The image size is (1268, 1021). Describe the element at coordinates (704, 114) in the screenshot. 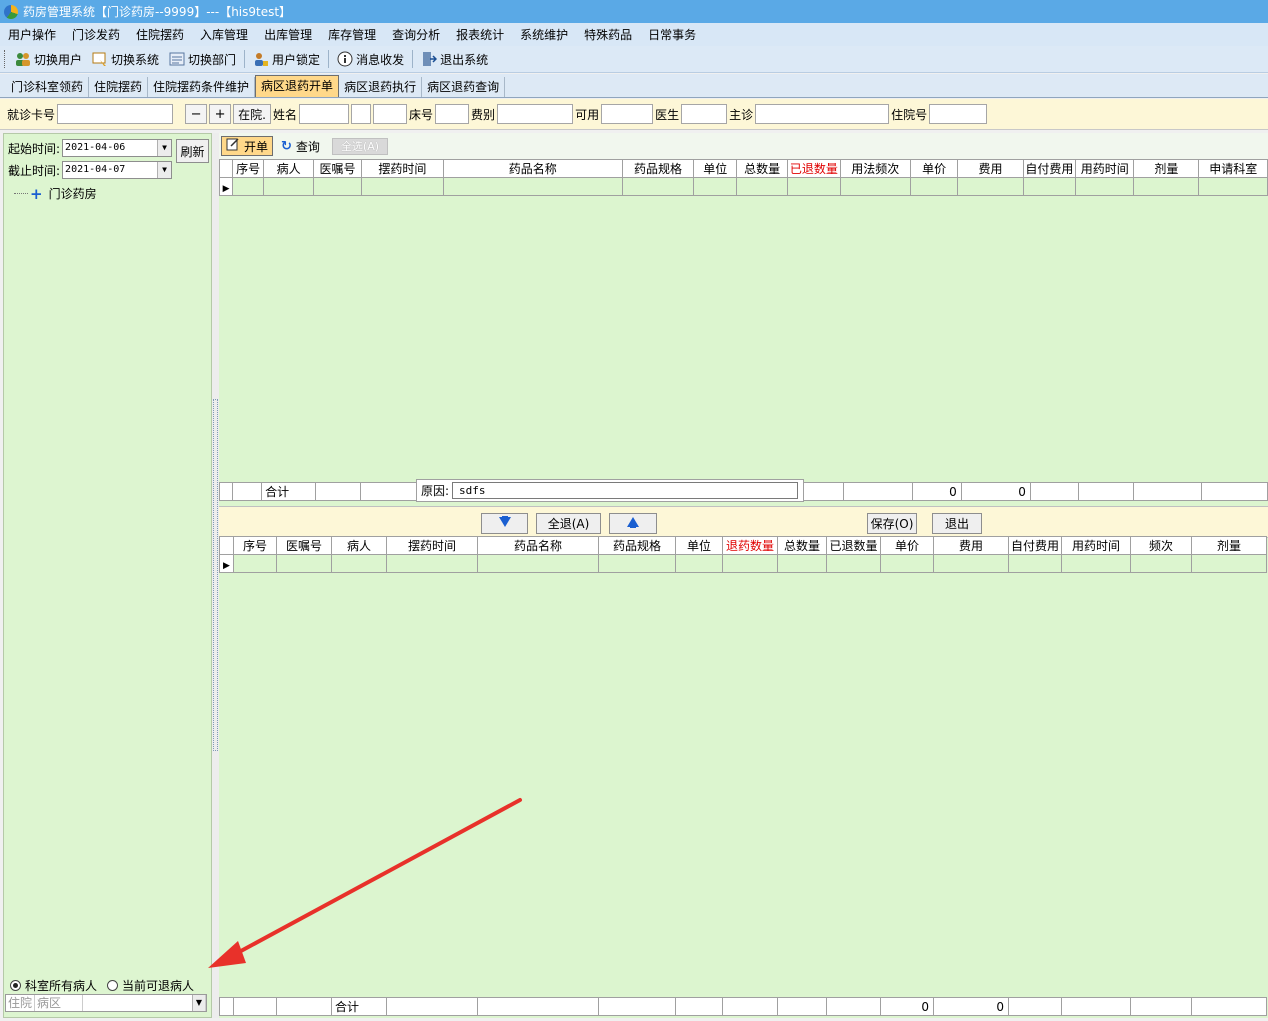

I see `doctor-input` at that location.